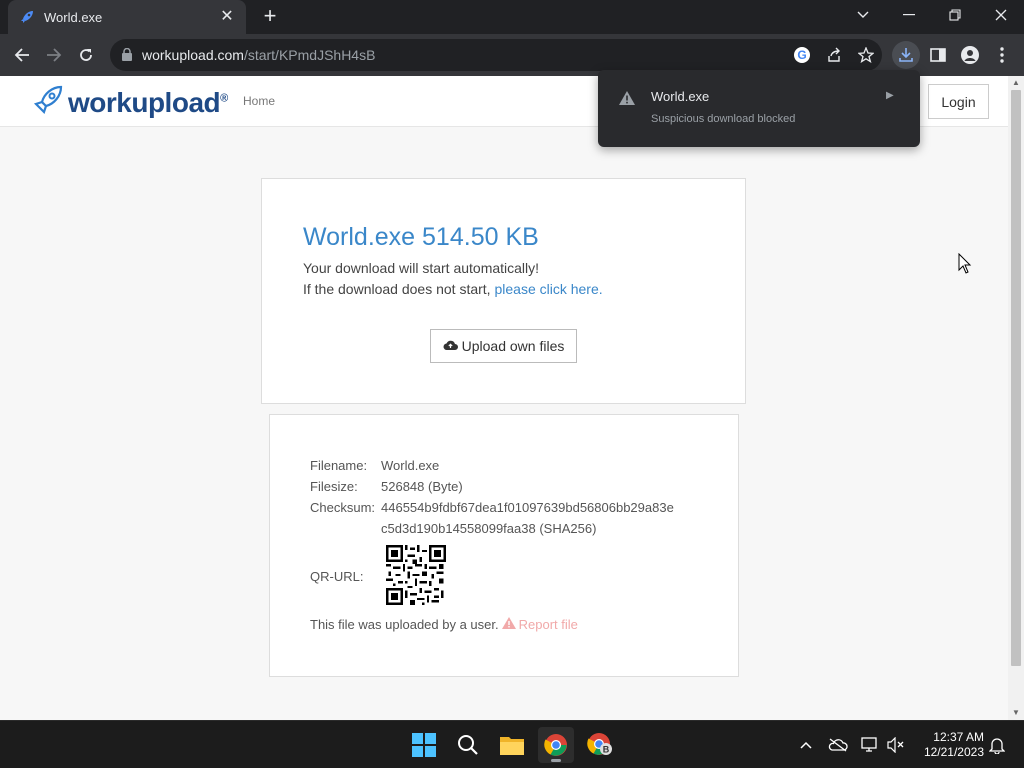 This screenshot has width=1024, height=768. What do you see at coordinates (556, 760) in the screenshot?
I see `active-app-indicator` at bounding box center [556, 760].